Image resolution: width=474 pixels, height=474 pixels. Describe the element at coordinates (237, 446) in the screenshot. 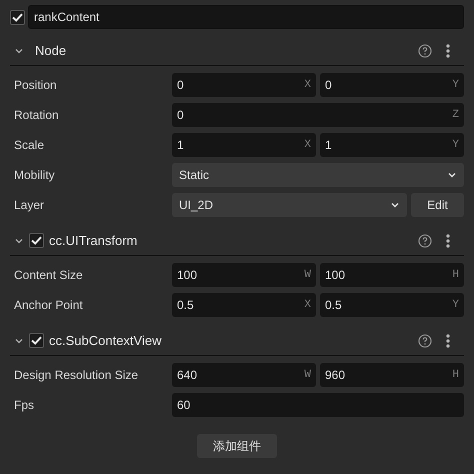

I see `add-component-button: 添加组件` at that location.